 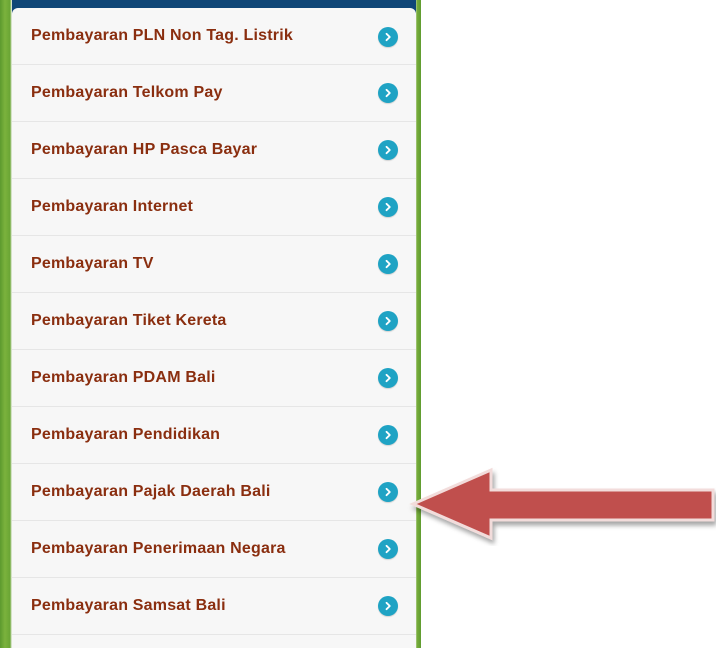 I want to click on menu-item-telkom-pay: Pembayaran Telkom Pay, so click(x=214, y=93).